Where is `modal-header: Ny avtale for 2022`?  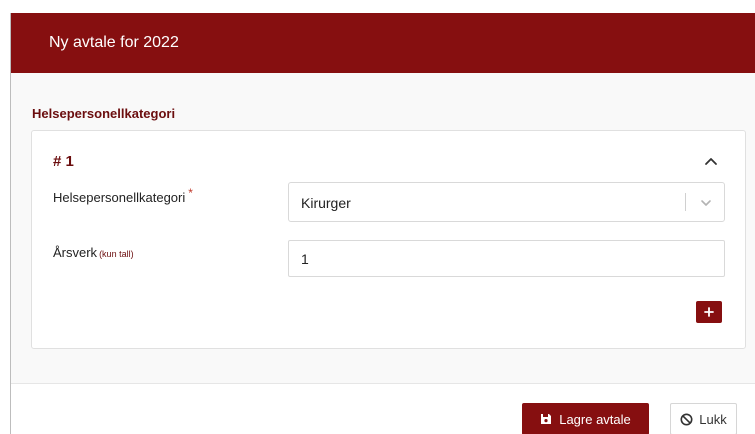
modal-header: Ny avtale for 2022 is located at coordinates (383, 43).